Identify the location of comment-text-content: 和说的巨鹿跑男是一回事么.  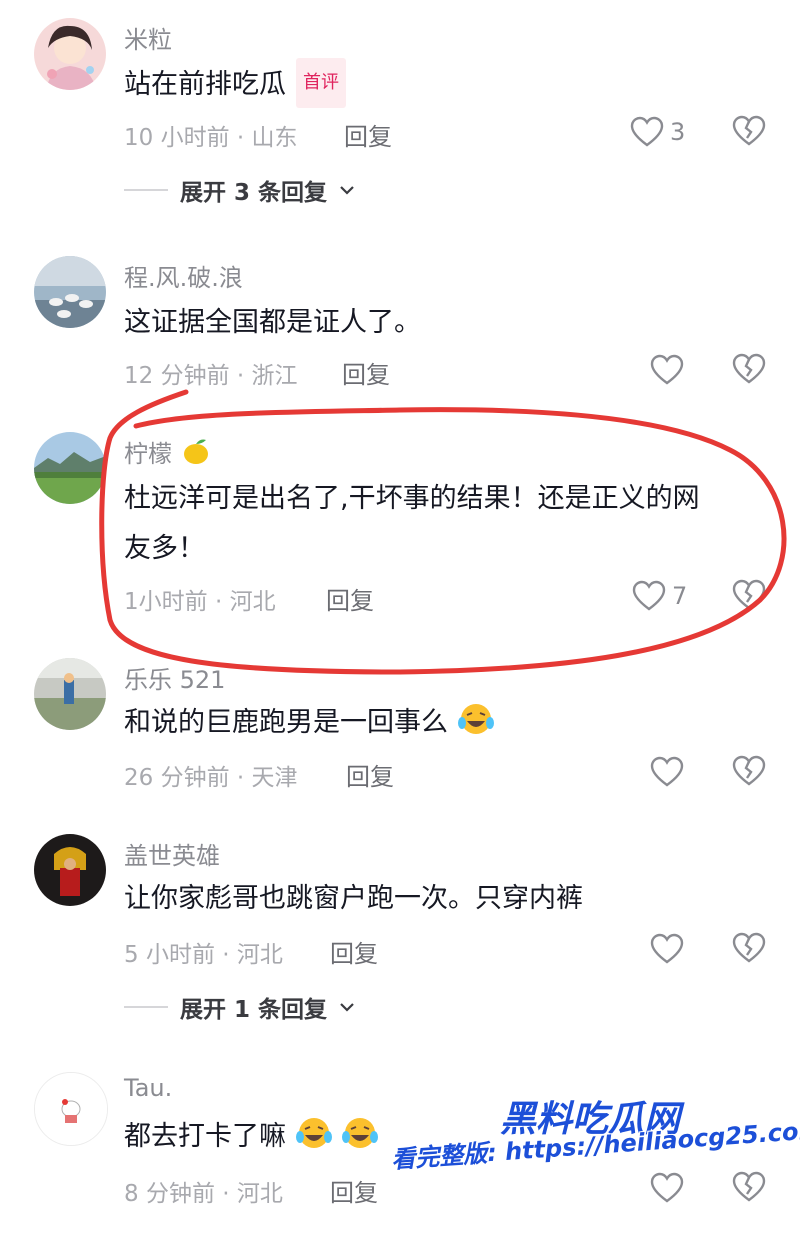
(286, 722).